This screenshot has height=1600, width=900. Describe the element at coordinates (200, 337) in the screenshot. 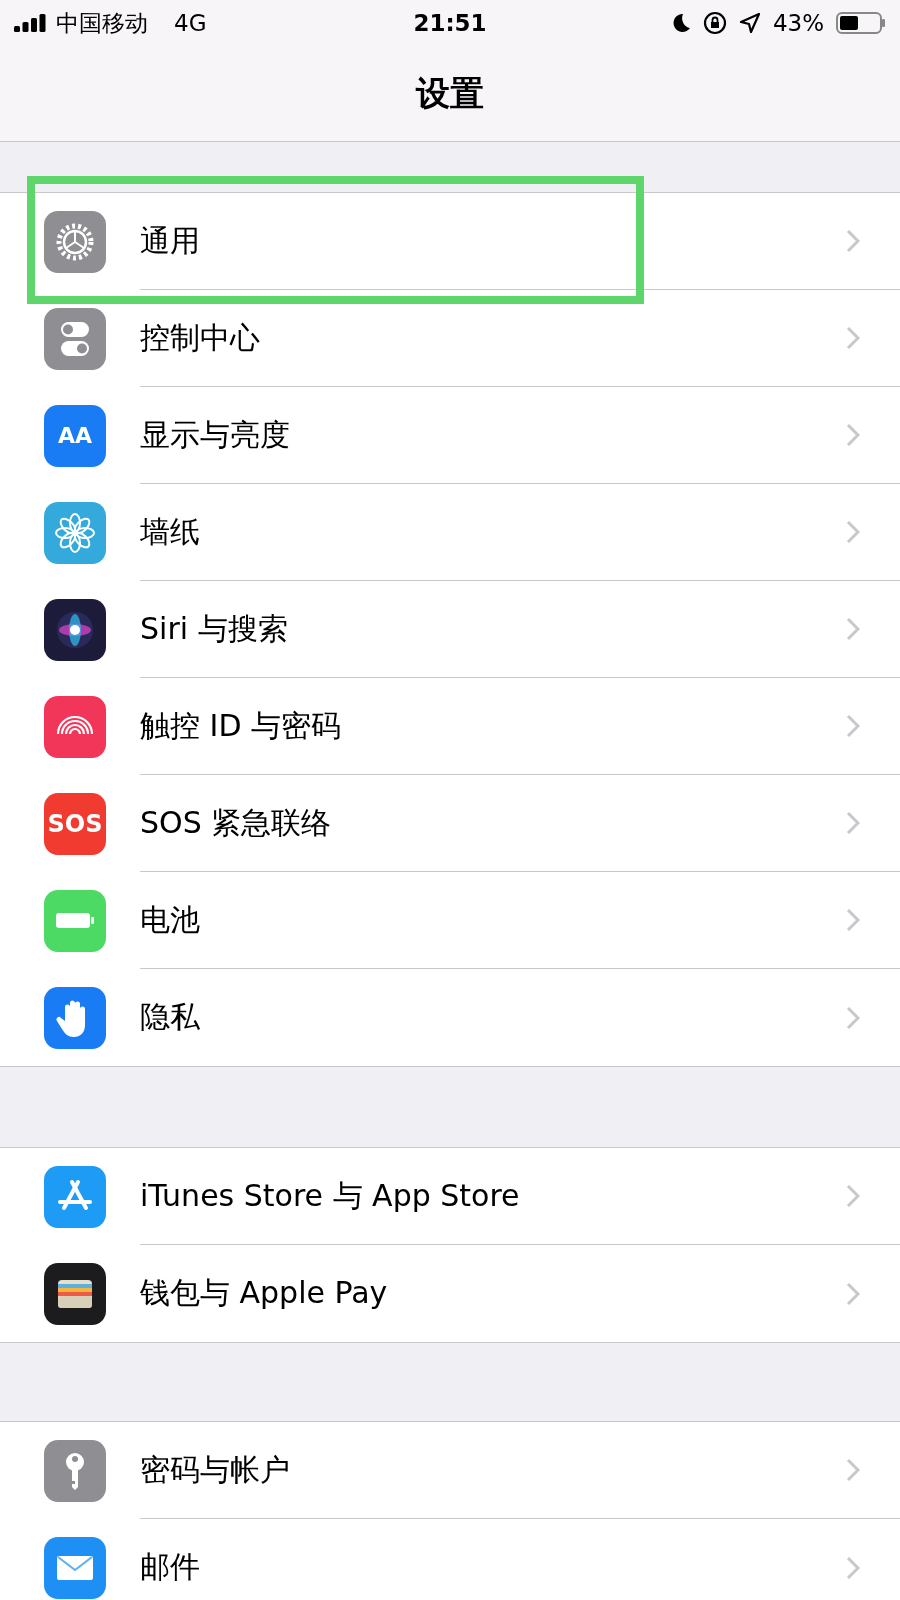

I see `row-label: 控制中心` at that location.